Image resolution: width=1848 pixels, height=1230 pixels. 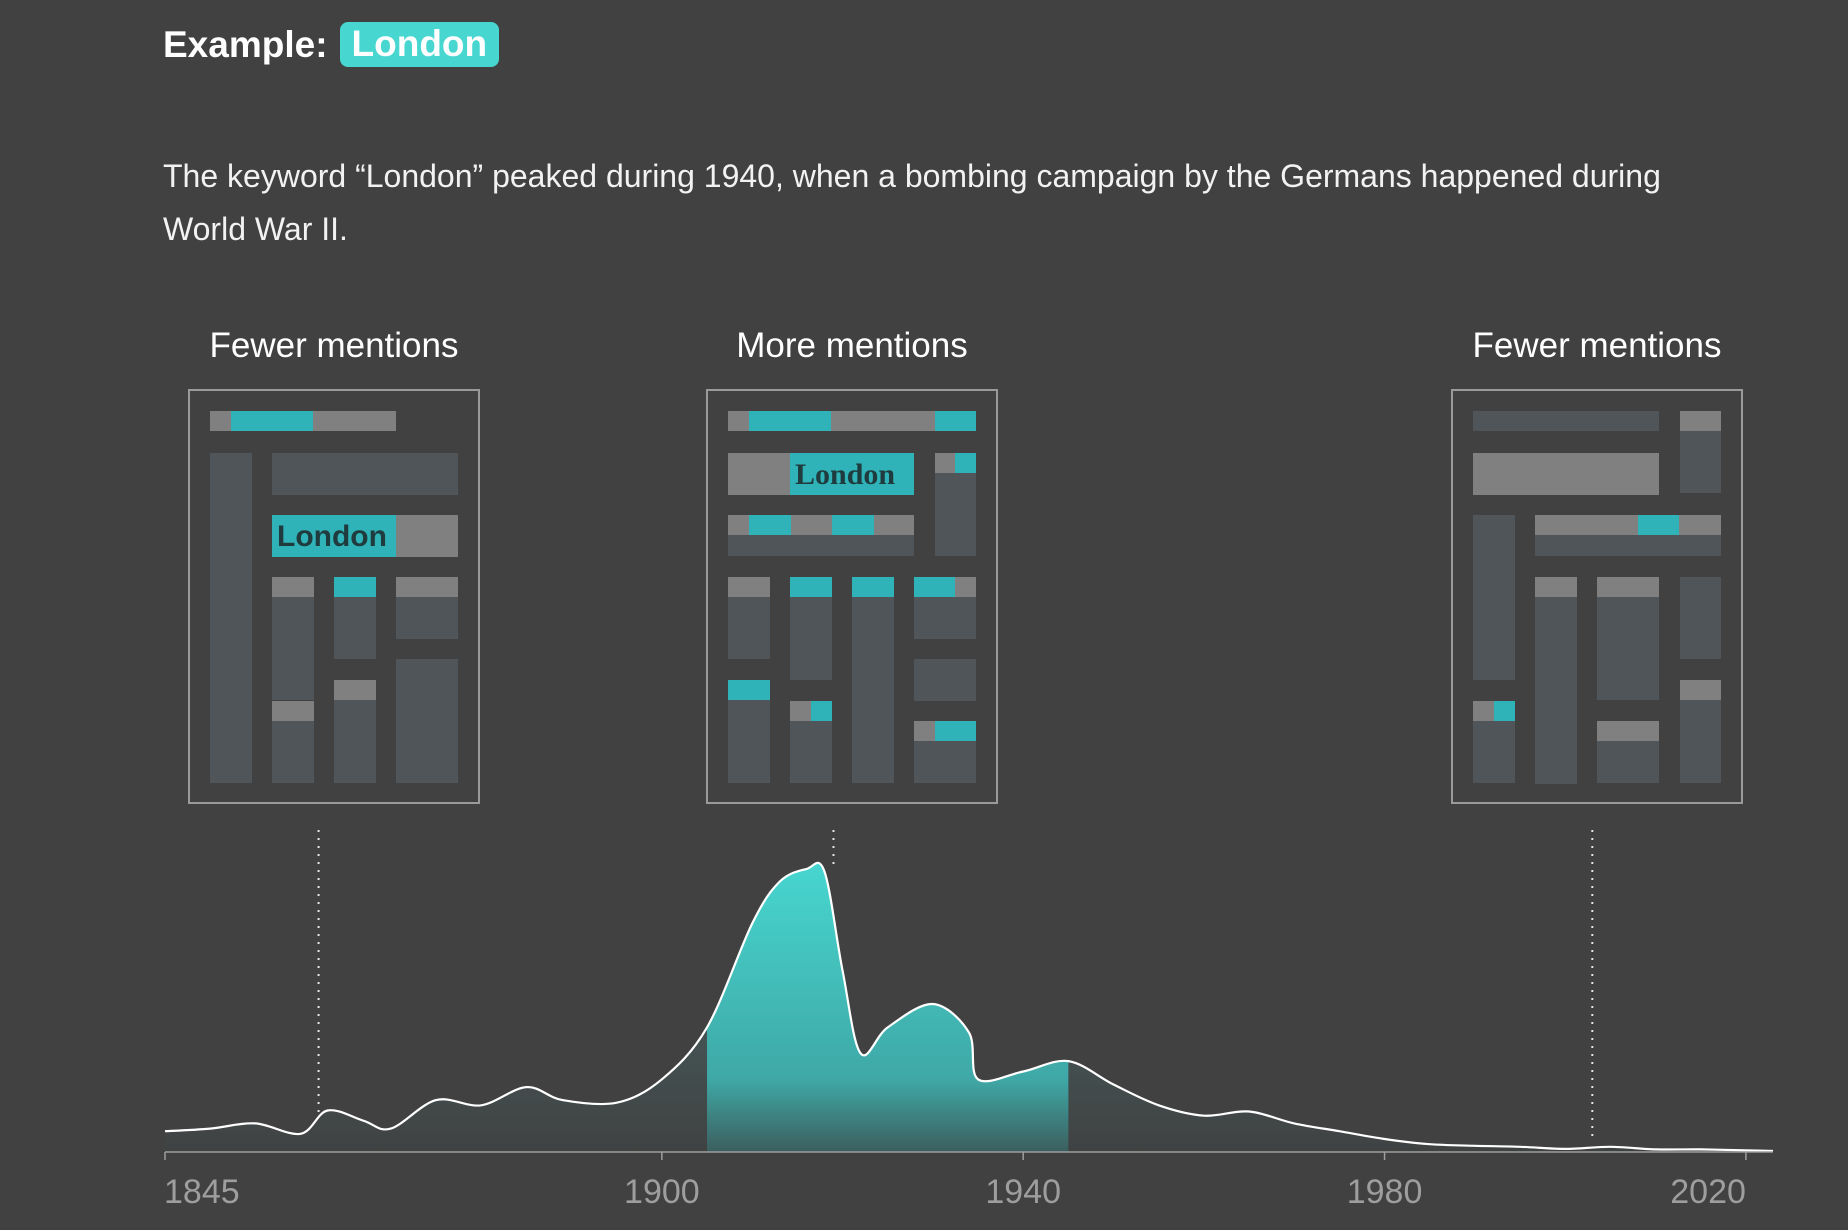 I want to click on x-tick-label: 2020, so click(x=1708, y=1192).